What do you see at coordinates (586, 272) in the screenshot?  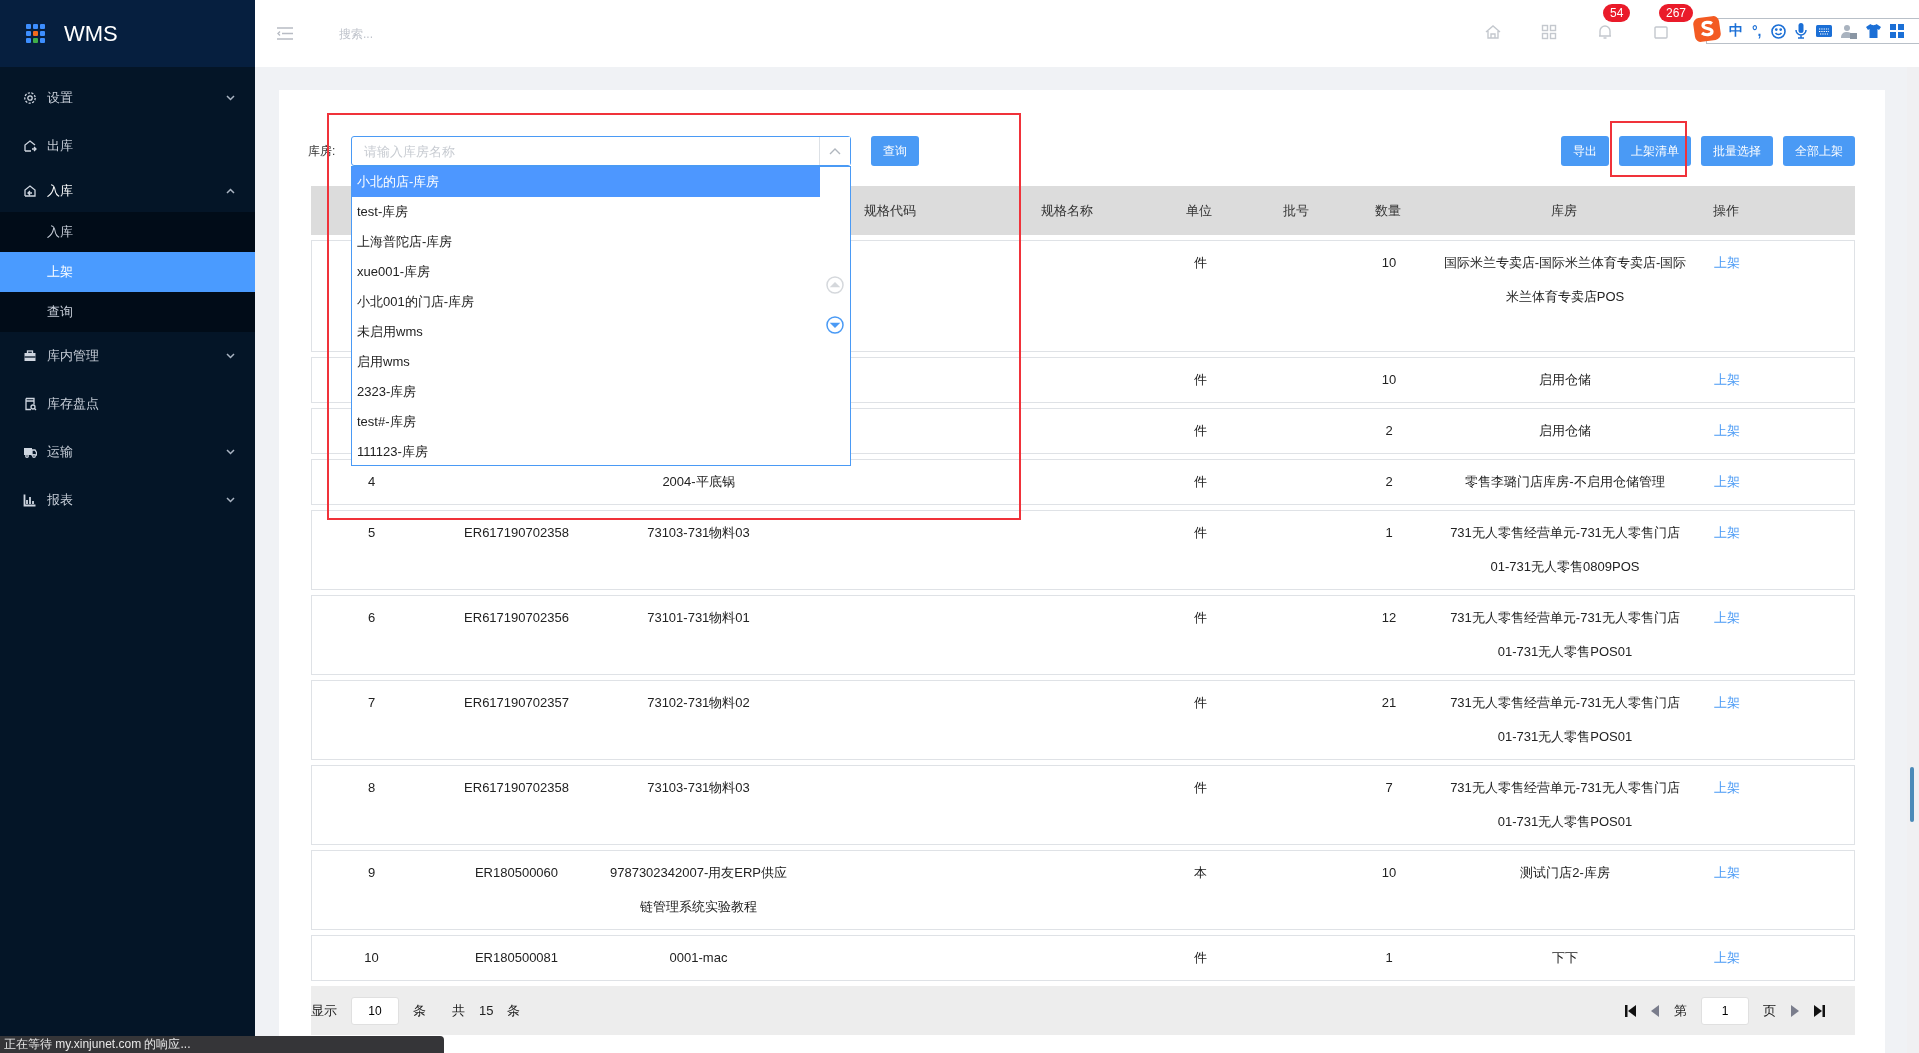 I see `dropdown-option: xue001-库房` at bounding box center [586, 272].